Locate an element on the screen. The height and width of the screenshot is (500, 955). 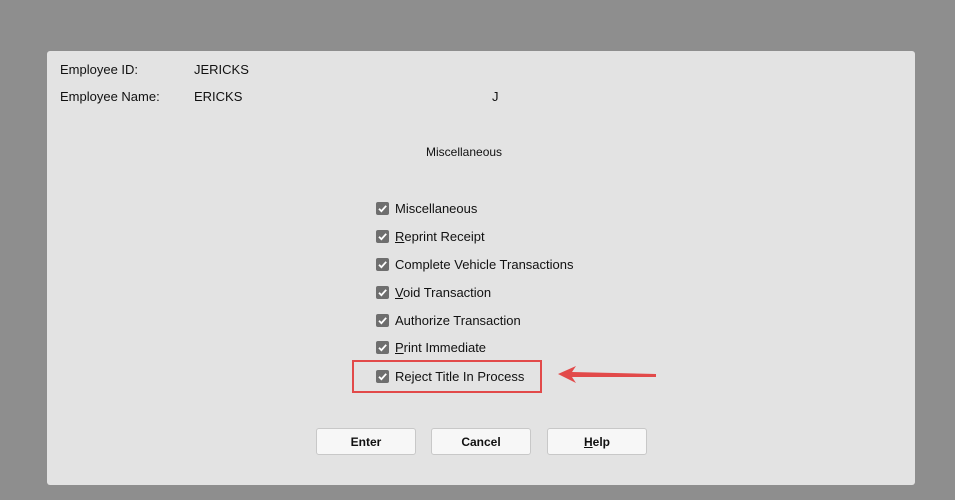
checkbox-print-immediate: Print Immediate is located at coordinates (431, 347).